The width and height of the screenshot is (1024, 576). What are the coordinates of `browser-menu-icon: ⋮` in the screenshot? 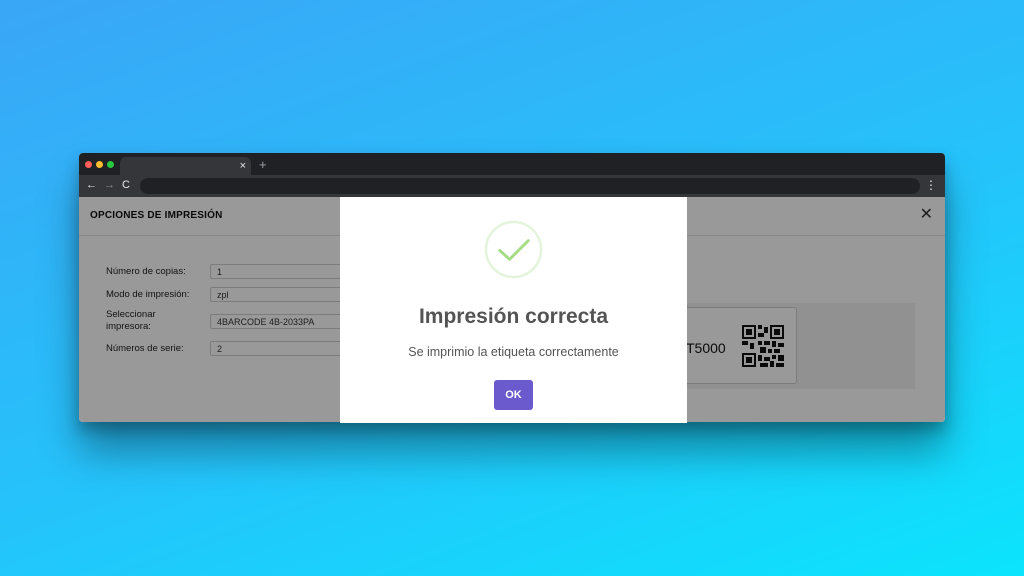 It's located at (931, 185).